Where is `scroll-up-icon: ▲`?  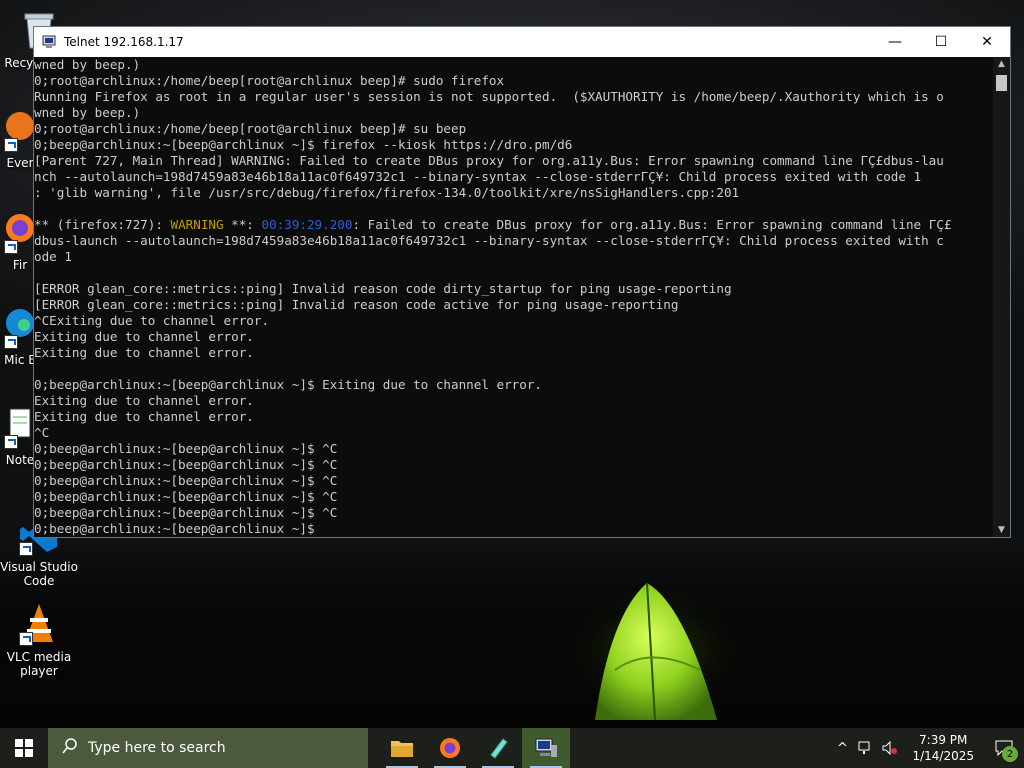
scroll-up-icon: ▲ is located at coordinates (1001, 64).